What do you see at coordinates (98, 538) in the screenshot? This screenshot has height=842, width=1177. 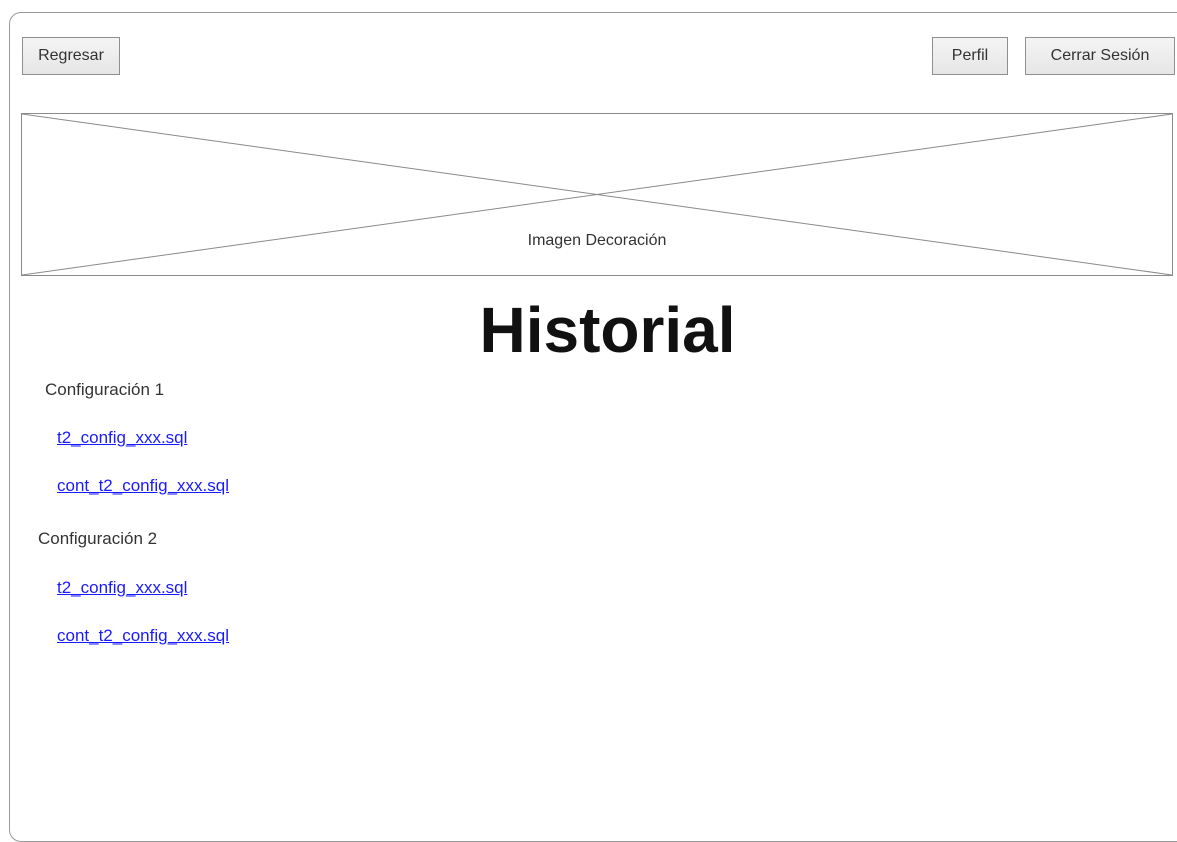 I see `config-group-label: Configuración 2` at bounding box center [98, 538].